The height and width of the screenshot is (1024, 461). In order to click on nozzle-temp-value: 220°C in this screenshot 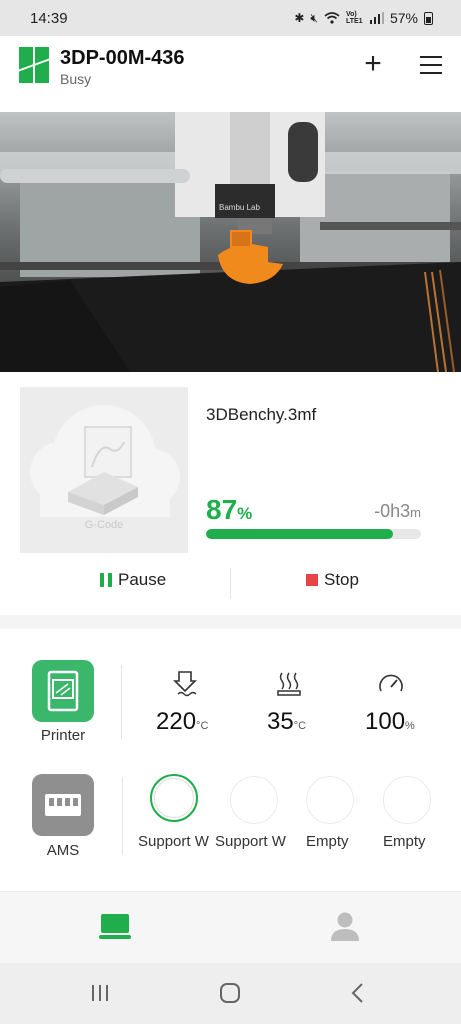, I will do `click(182, 721)`.